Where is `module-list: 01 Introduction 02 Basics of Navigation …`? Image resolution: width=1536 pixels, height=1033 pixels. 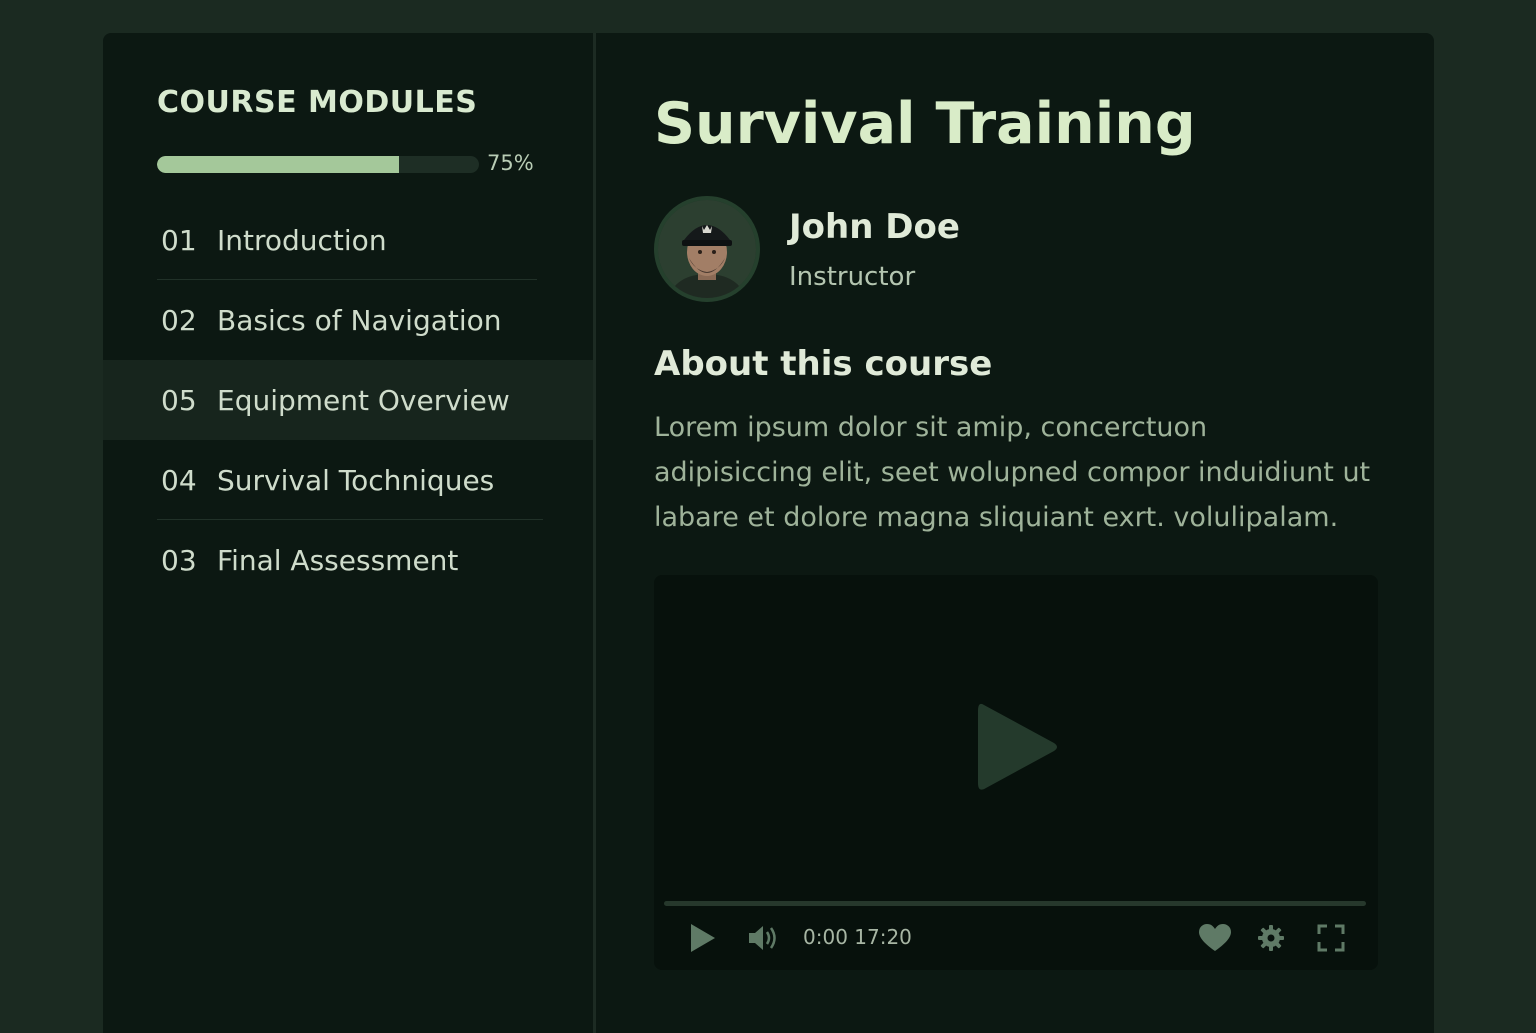
module-list: 01 Introduction 02 Basics of Navigation … is located at coordinates (348, 400).